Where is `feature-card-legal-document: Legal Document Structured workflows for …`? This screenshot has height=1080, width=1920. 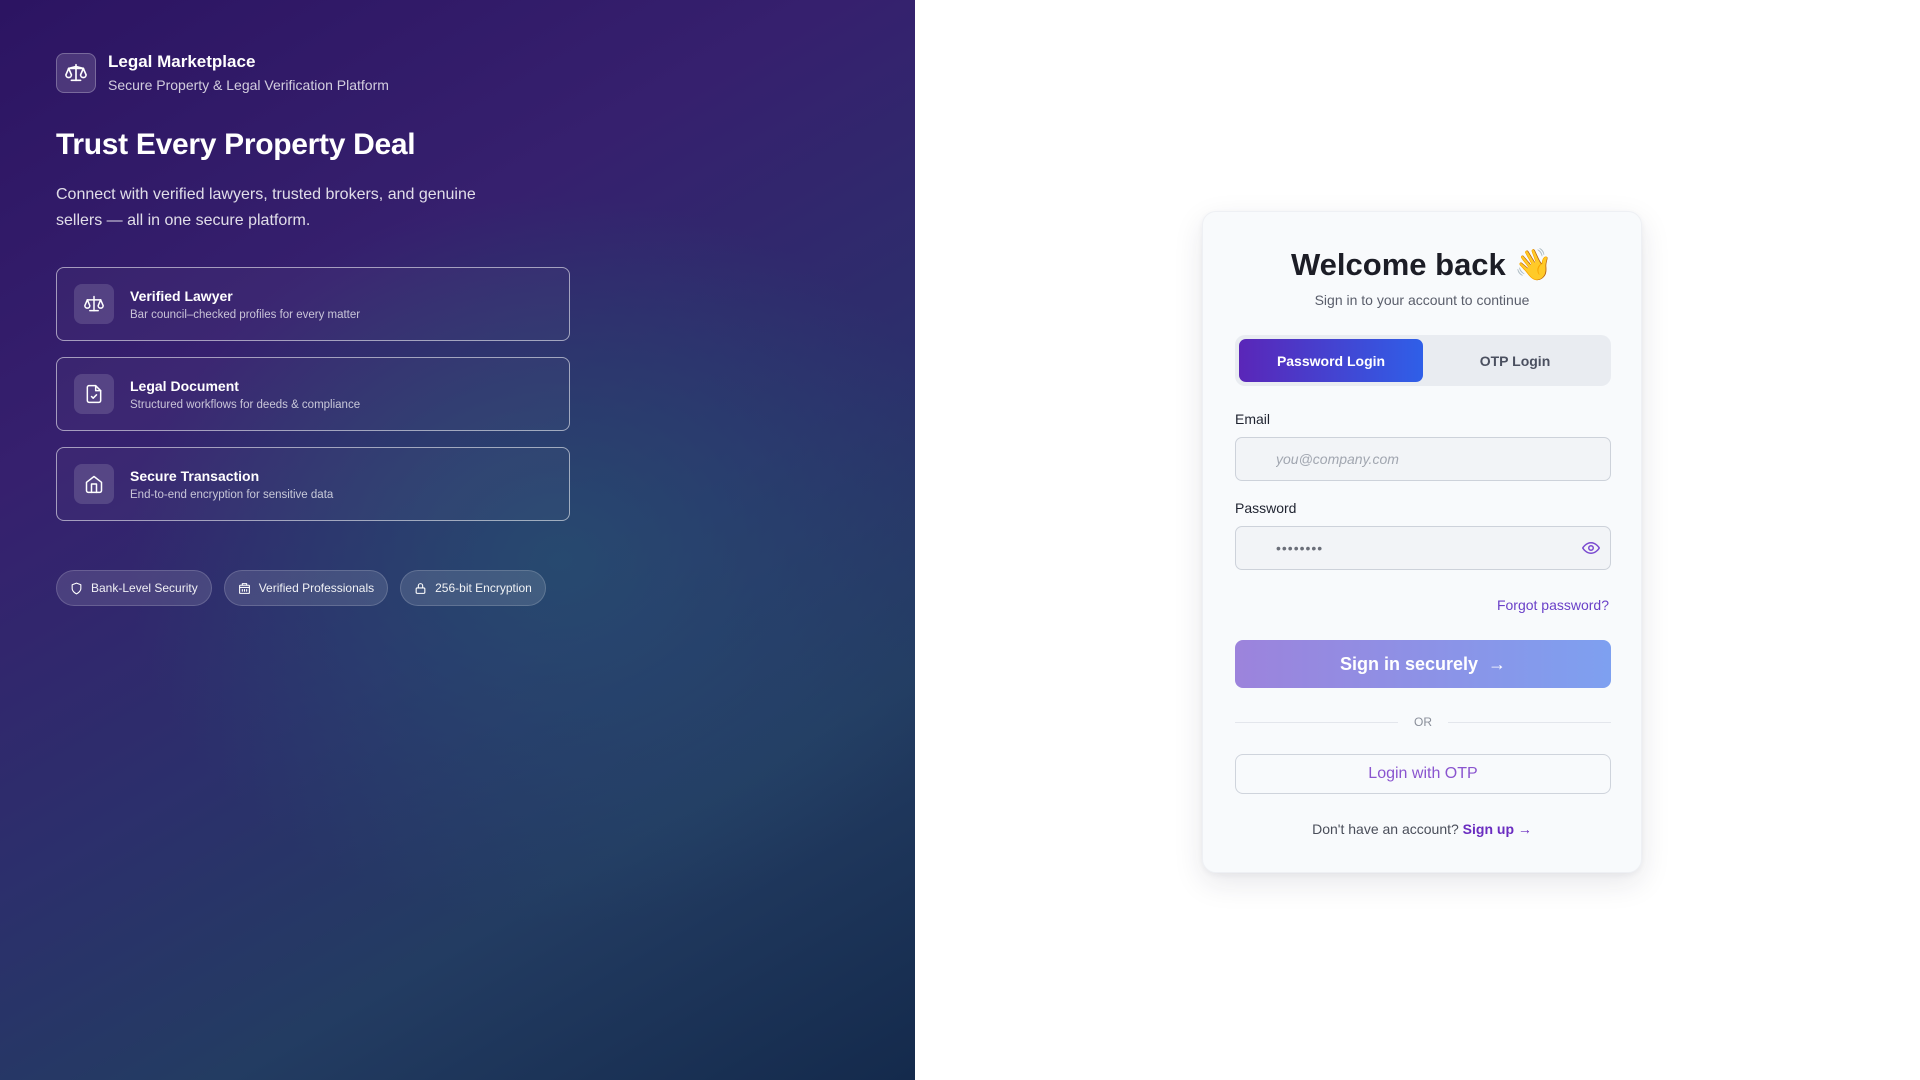 feature-card-legal-document: Legal Document Structured workflows for … is located at coordinates (313, 394).